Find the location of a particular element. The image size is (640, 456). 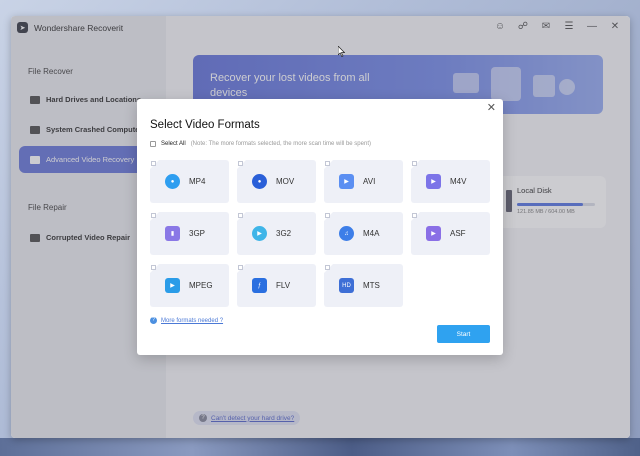

question-icon: ? is located at coordinates (153, 320).